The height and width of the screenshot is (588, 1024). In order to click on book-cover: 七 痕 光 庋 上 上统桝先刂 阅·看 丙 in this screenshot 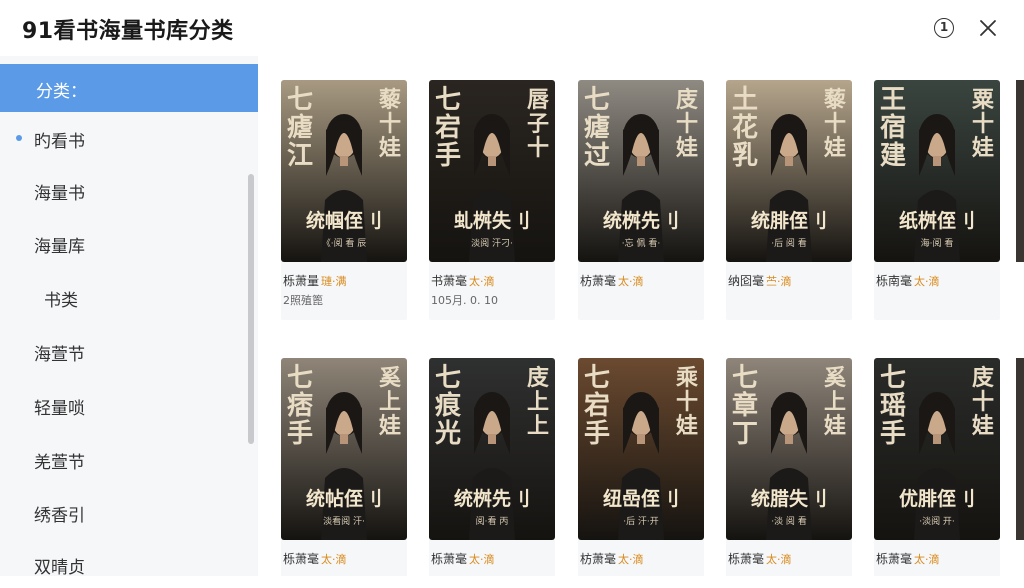, I will do `click(492, 449)`.